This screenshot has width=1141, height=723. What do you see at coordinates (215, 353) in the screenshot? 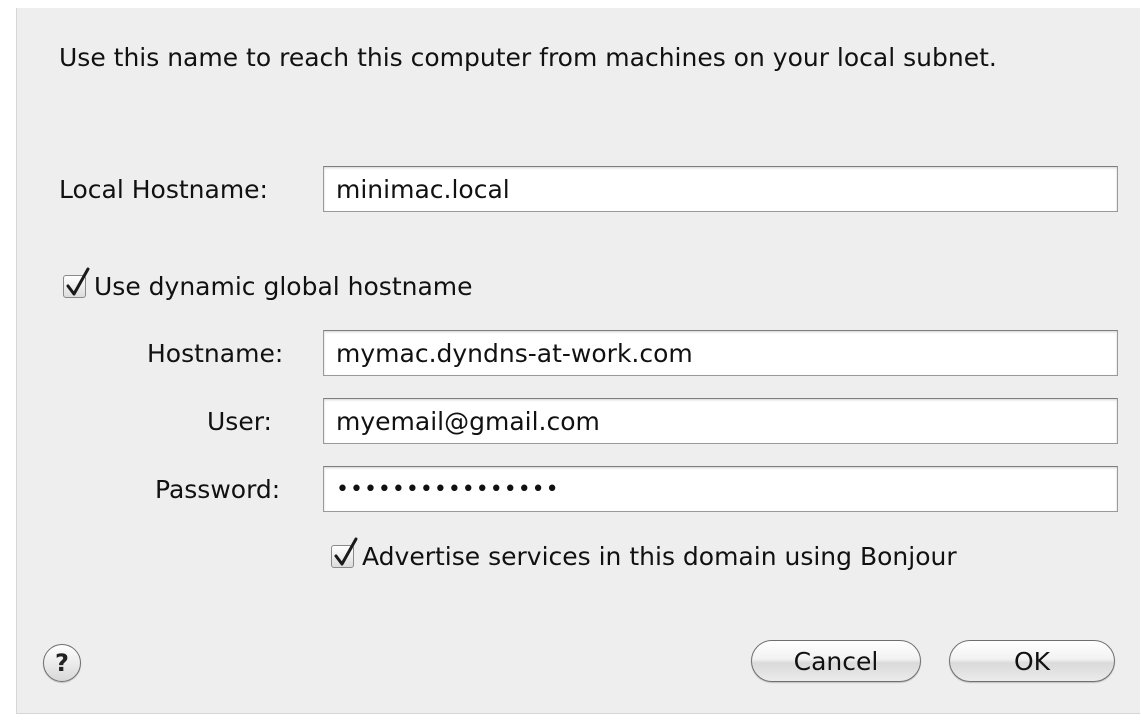
I see `hostname-label: Hostname:` at bounding box center [215, 353].